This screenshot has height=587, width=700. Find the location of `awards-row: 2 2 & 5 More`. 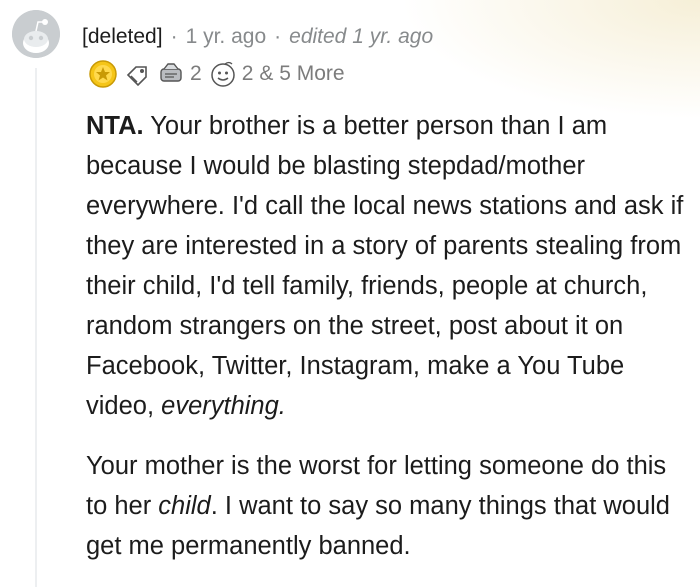

awards-row: 2 2 & 5 More is located at coordinates (216, 74).